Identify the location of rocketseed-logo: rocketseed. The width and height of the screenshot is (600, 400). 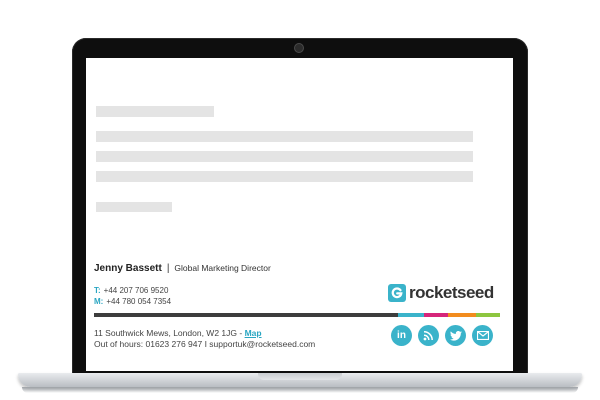
(441, 293).